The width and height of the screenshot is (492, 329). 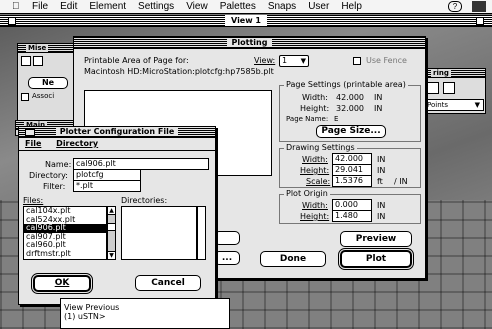 I want to click on application-icon, so click(x=479, y=6).